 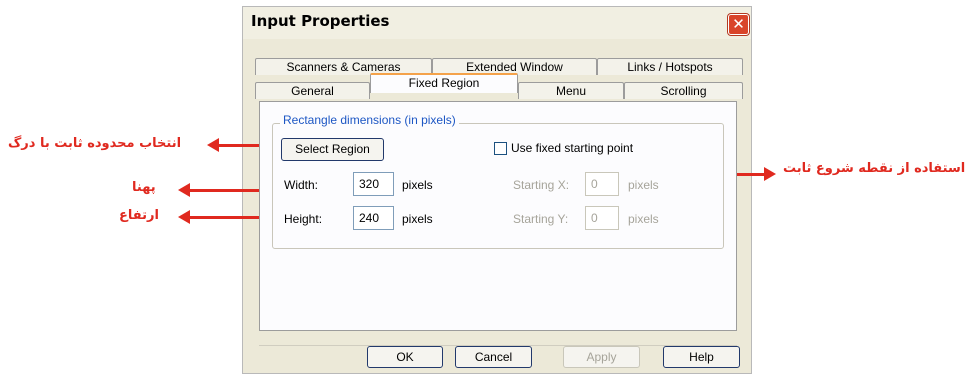 What do you see at coordinates (320, 21) in the screenshot?
I see `window-title: Input Properties` at bounding box center [320, 21].